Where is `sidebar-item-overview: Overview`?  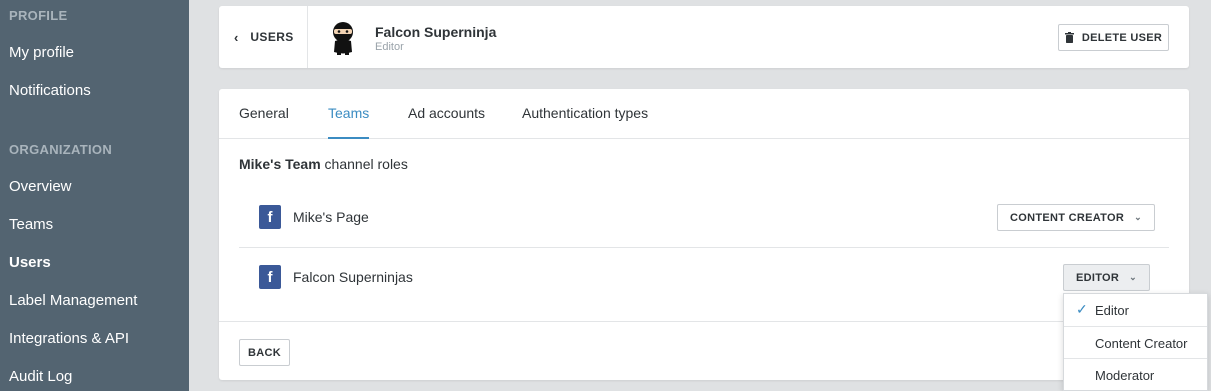
sidebar-item-overview: Overview is located at coordinates (40, 186).